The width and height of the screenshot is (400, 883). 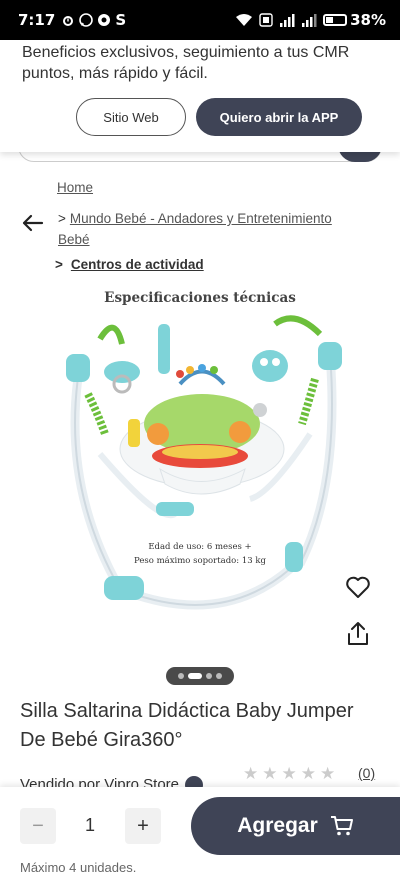 What do you see at coordinates (244, 20) in the screenshot?
I see `wifi-icon` at bounding box center [244, 20].